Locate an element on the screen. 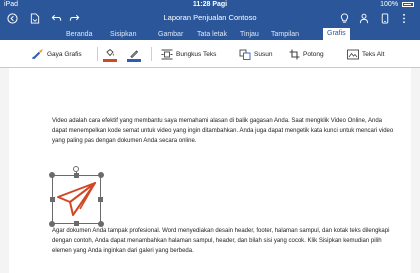 The width and height of the screenshot is (420, 273). clock: 11:28 Pagi is located at coordinates (210, 4).